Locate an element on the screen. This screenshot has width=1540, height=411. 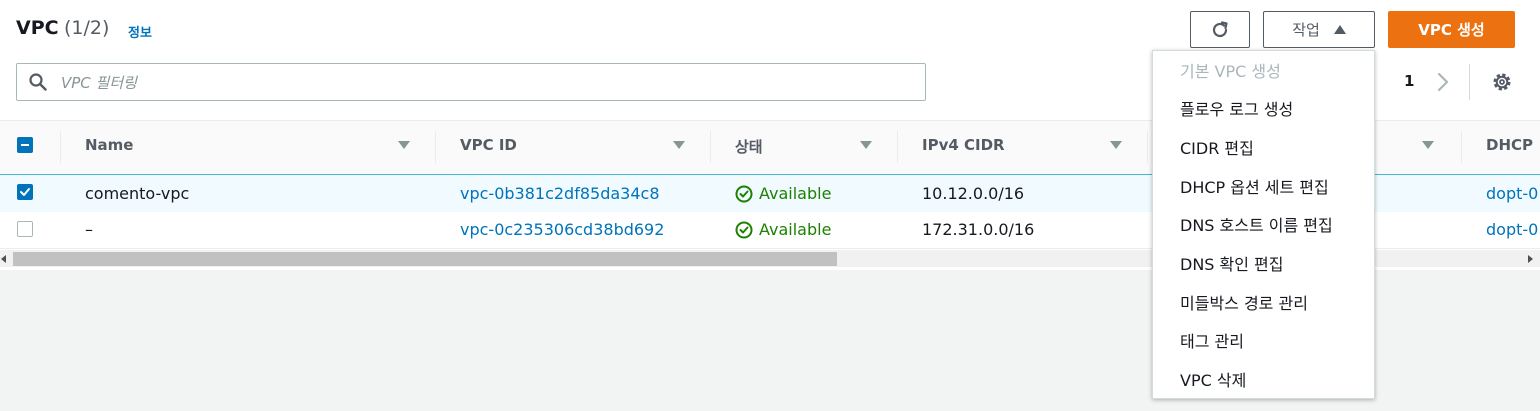
column-header-vpc-id: VPC ID is located at coordinates (488, 145).